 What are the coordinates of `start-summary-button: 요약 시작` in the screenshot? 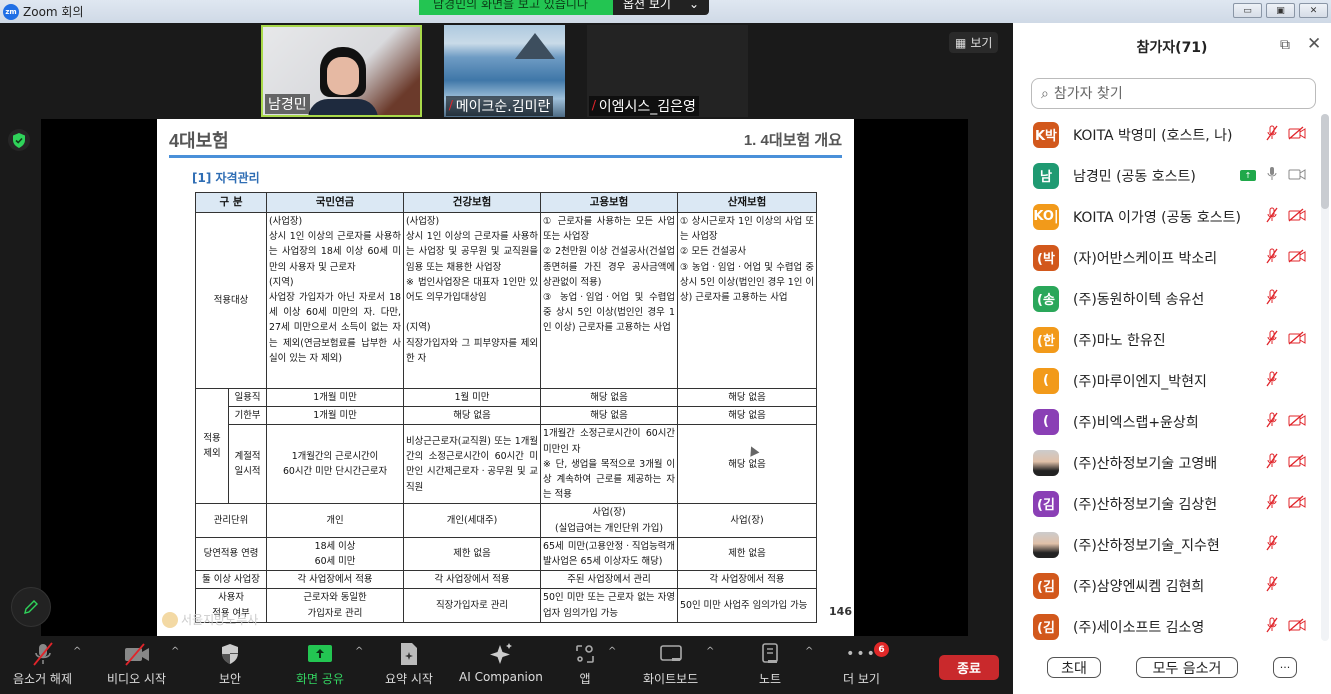 It's located at (409, 664).